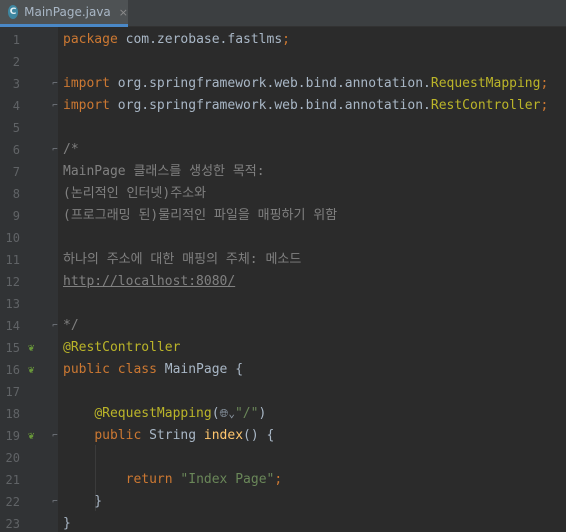  I want to click on code-token: MainPage 클래스를 생성한 목적:, so click(164, 171).